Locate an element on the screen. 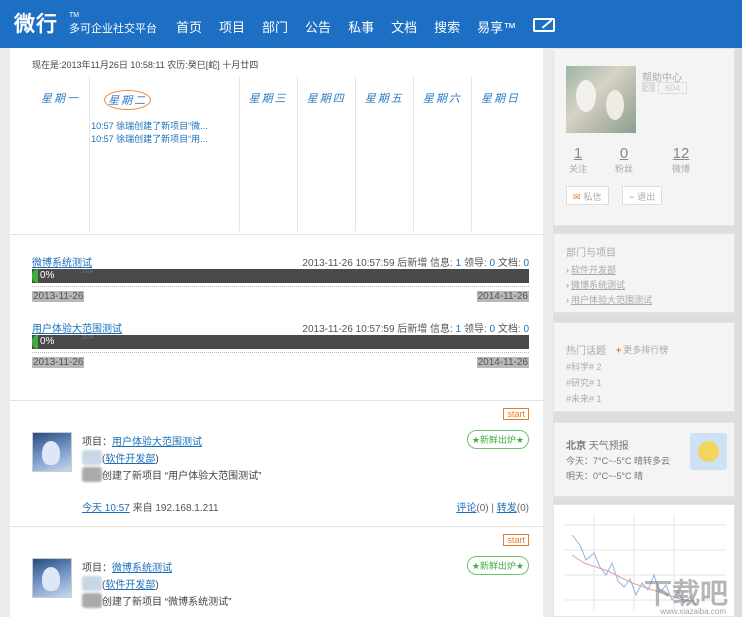 The image size is (742, 617). item-label: 微博系统测试 is located at coordinates (598, 285).